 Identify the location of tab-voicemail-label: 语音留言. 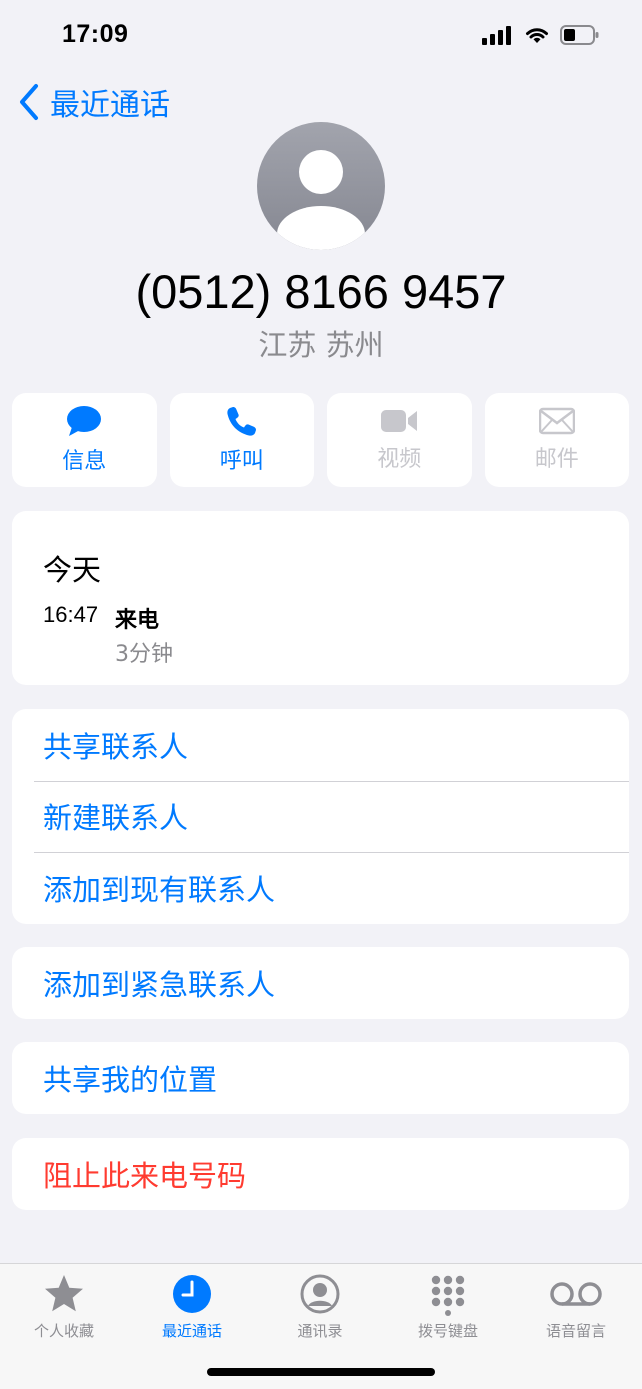
(575, 1331).